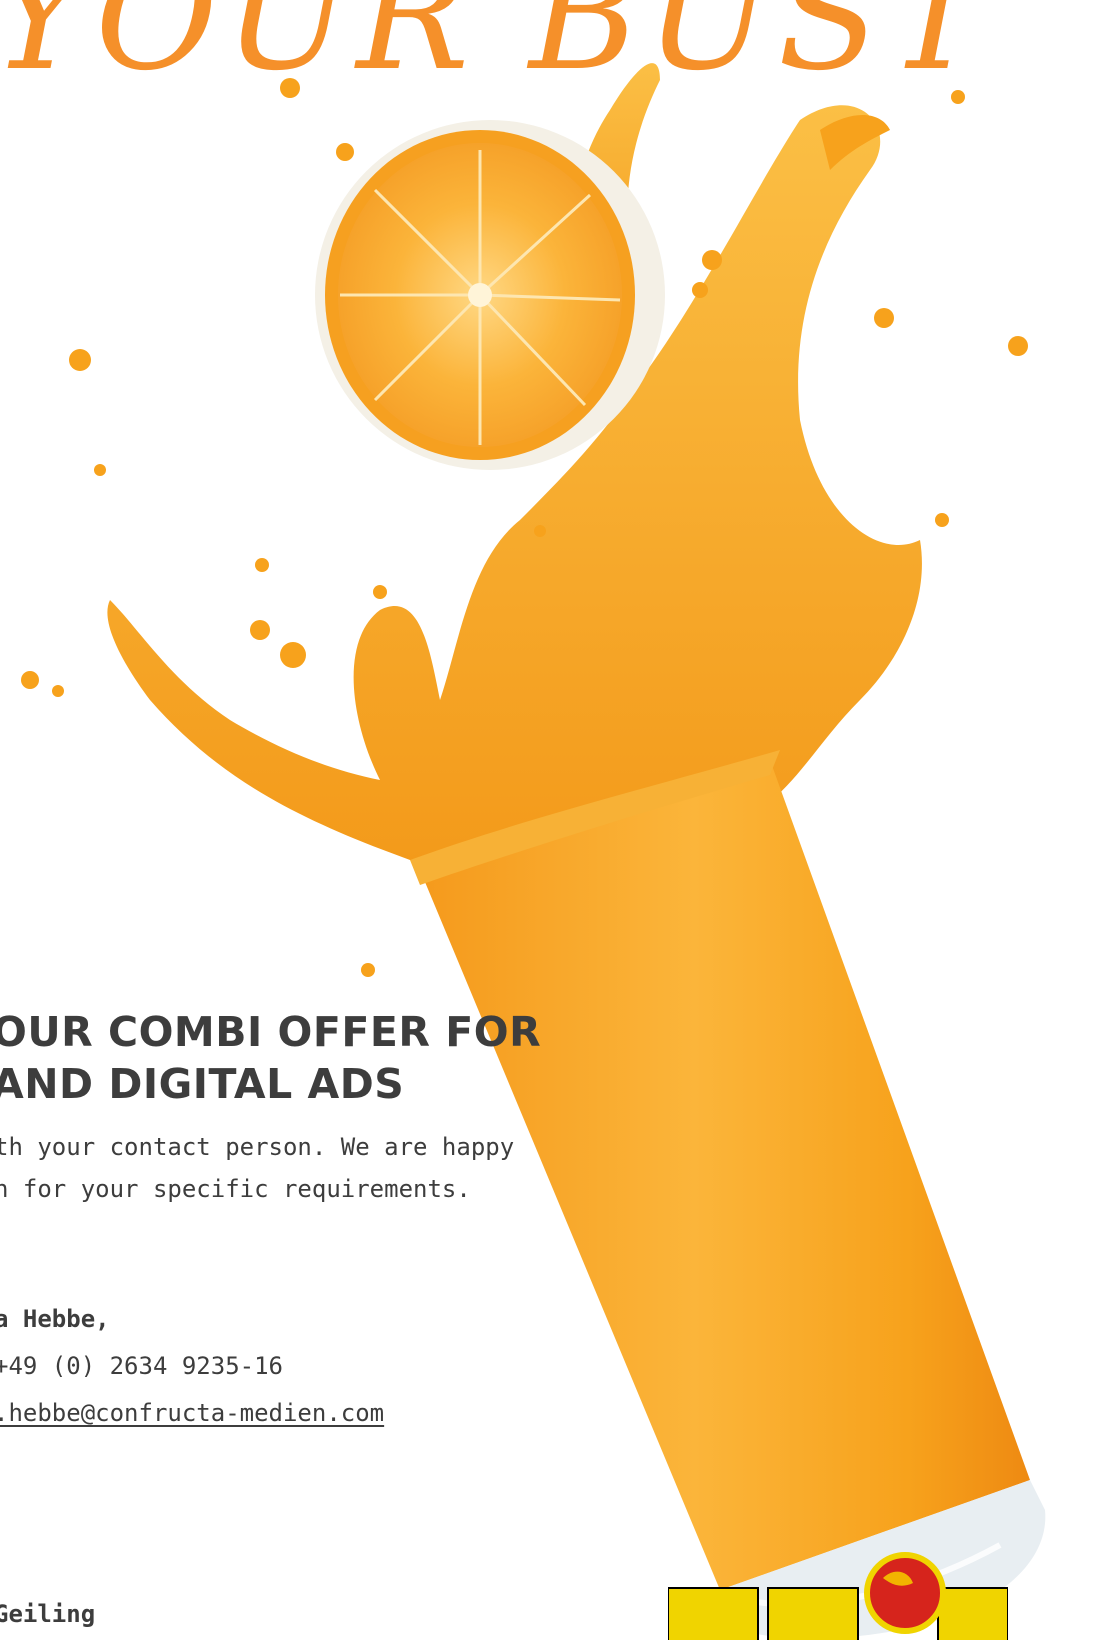  Describe the element at coordinates (490, 295) in the screenshot. I see `orange-half` at that location.